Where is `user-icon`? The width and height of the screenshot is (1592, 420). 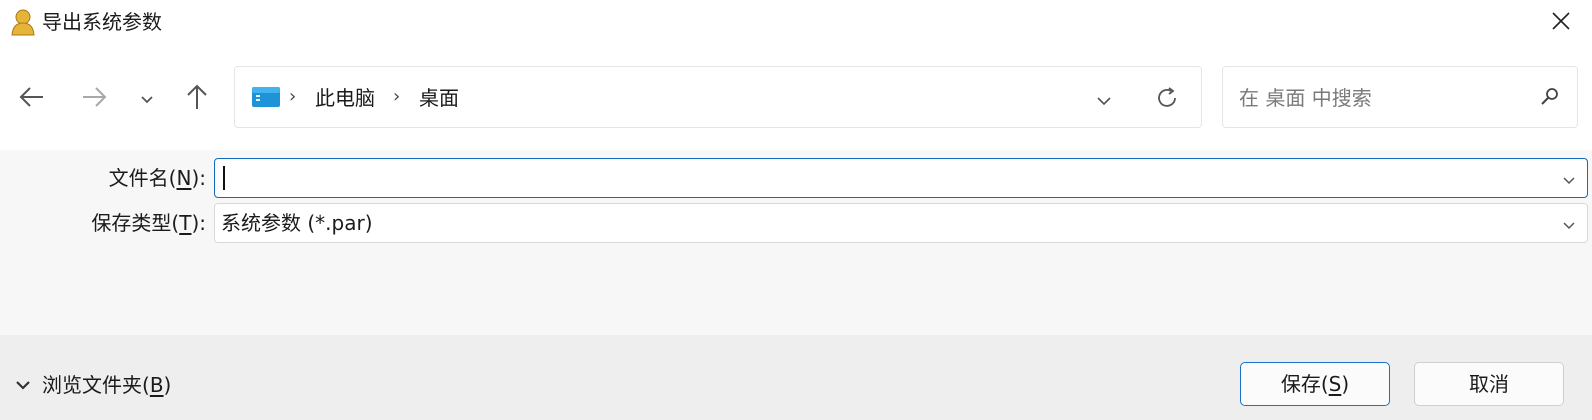
user-icon is located at coordinates (23, 22).